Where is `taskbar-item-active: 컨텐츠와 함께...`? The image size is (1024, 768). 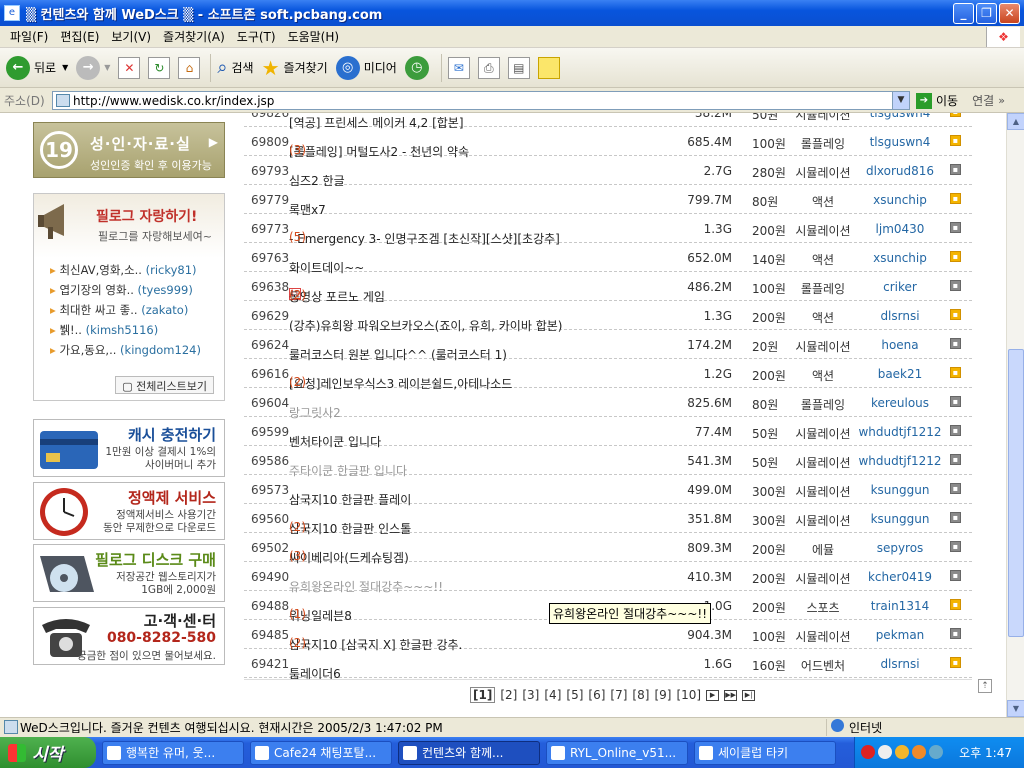 taskbar-item-active: 컨텐츠와 함께... is located at coordinates (469, 752).